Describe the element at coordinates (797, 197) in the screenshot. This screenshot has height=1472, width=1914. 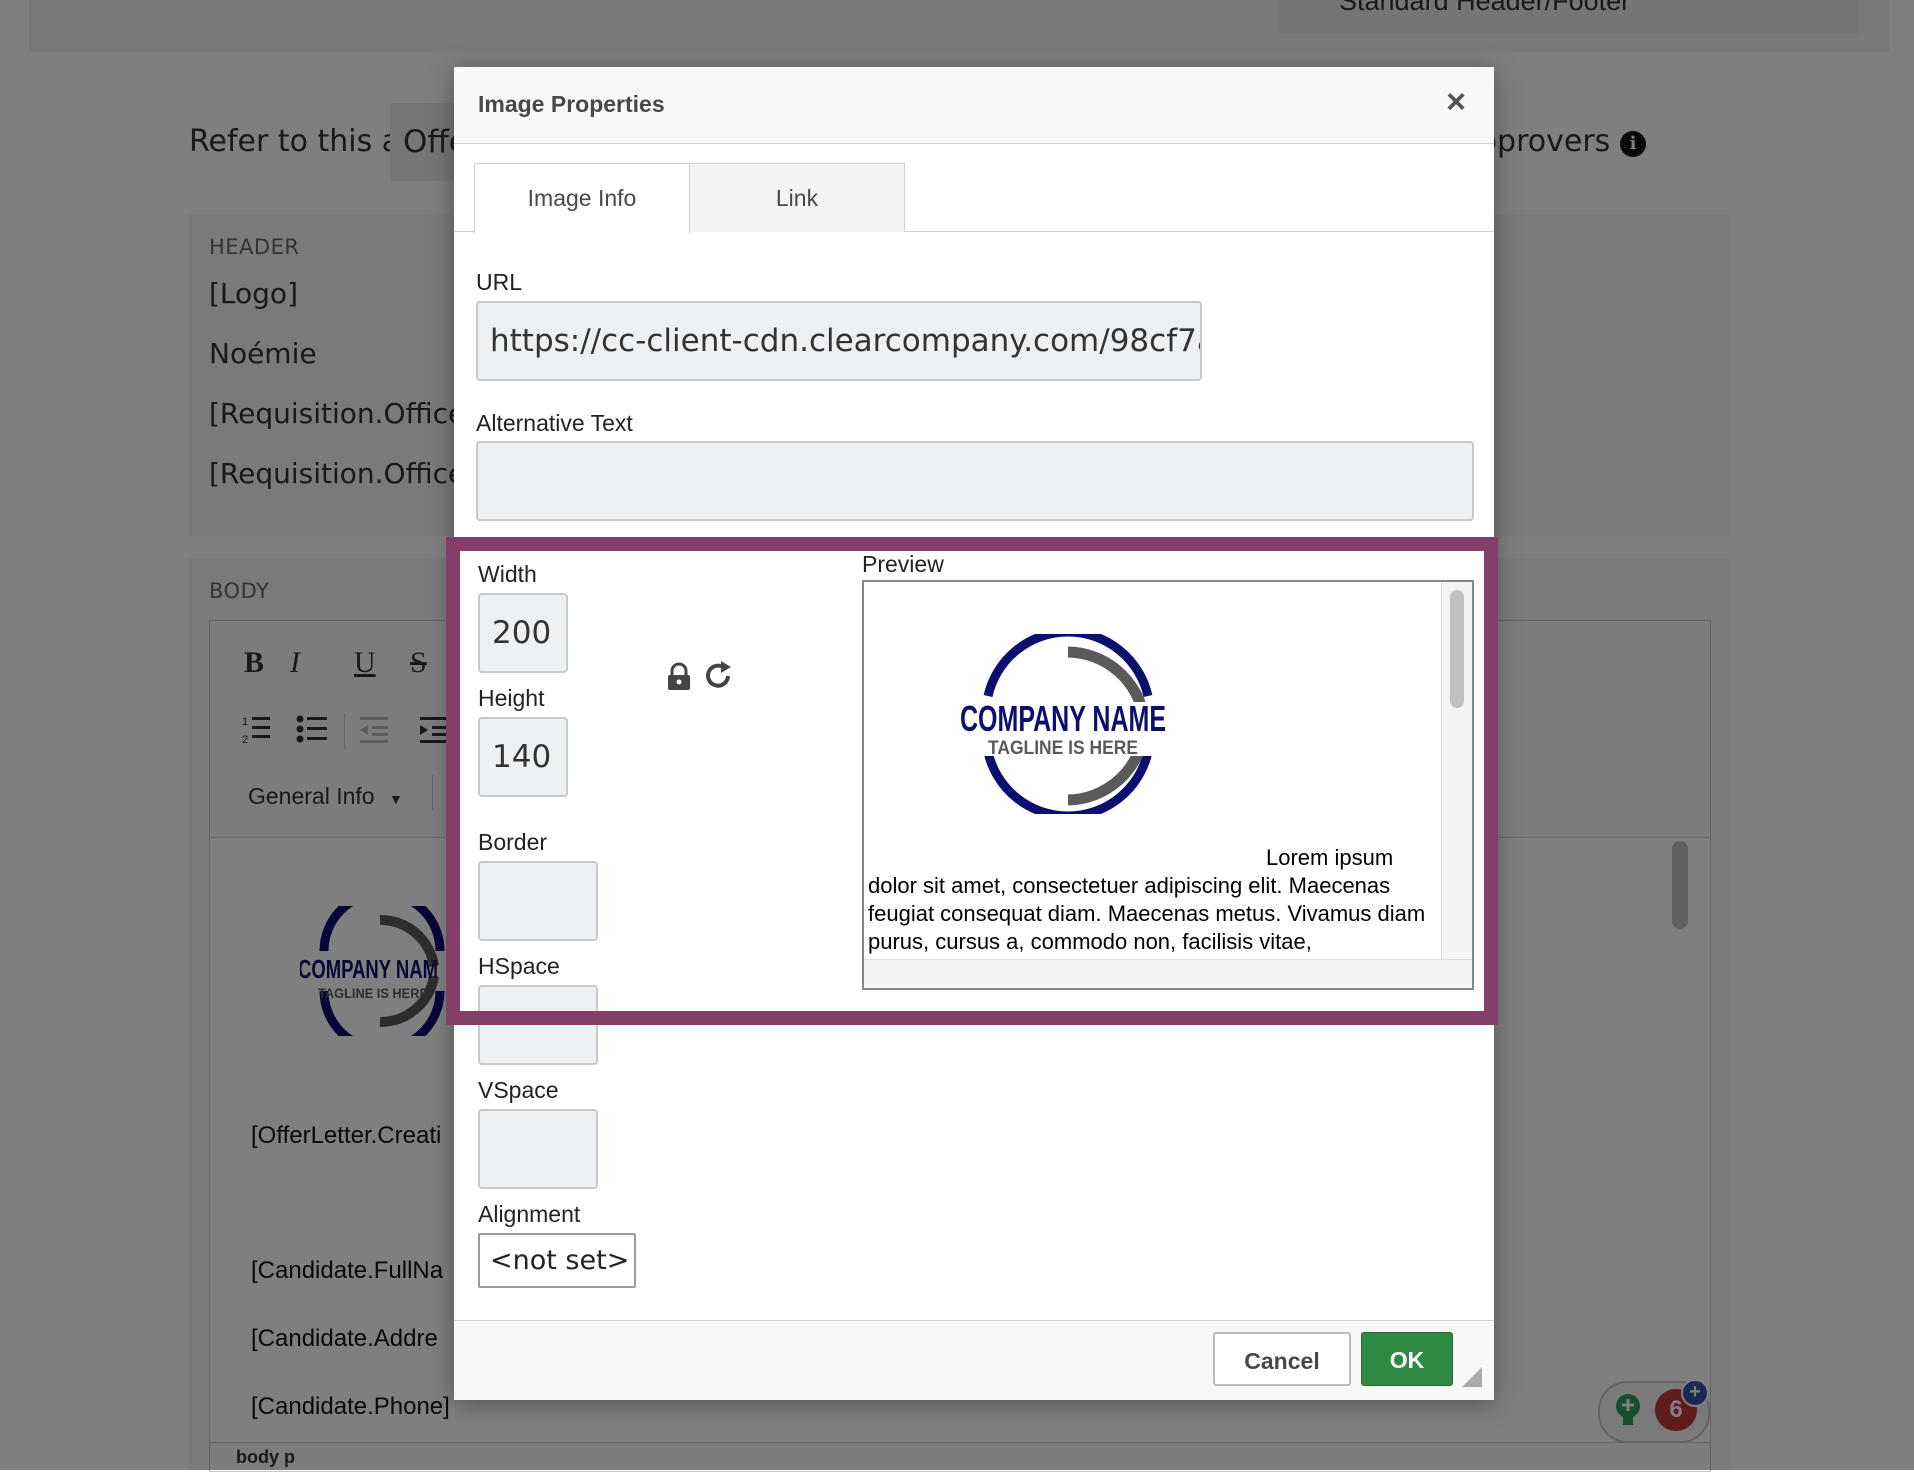
I see `tab-link: Link` at that location.